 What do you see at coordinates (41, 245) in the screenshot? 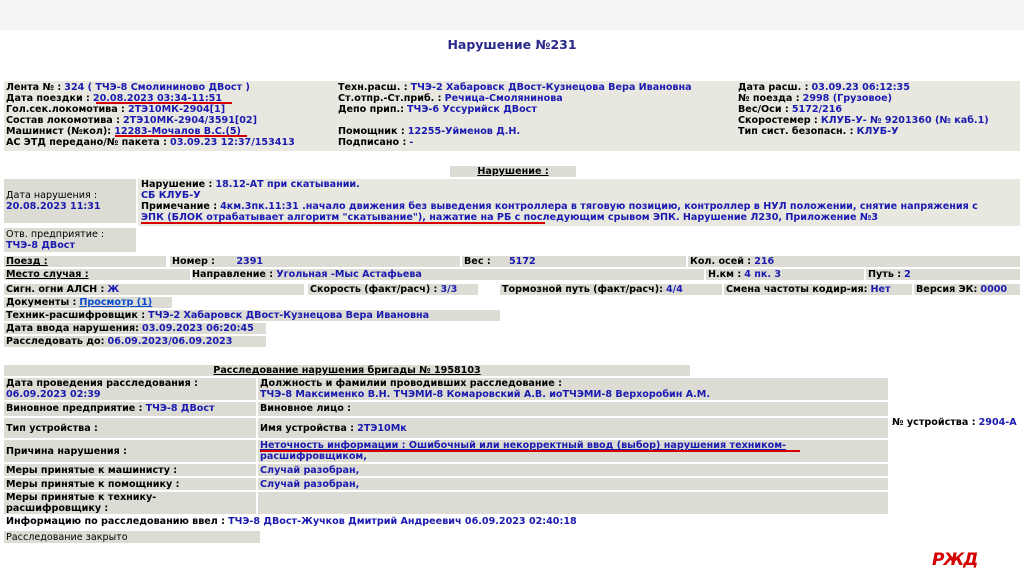
I see `resp-value: ТЧЭ-8 ДВост` at bounding box center [41, 245].